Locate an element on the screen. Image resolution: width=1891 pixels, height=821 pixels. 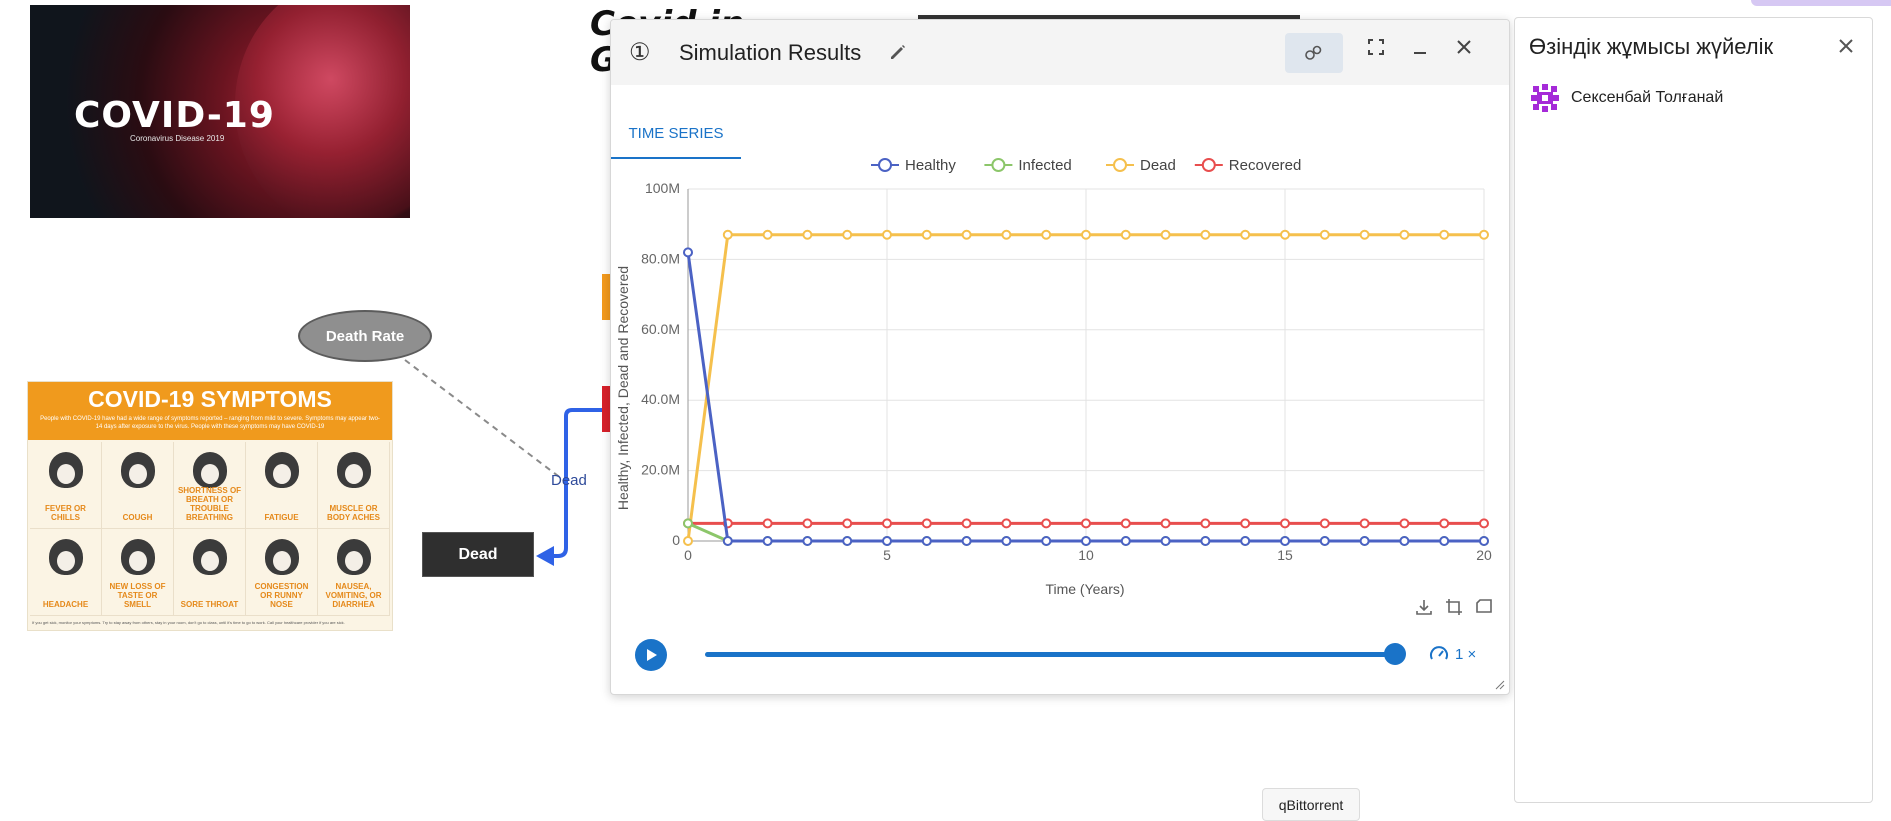
x-tick-label: 20 is located at coordinates (1484, 555).